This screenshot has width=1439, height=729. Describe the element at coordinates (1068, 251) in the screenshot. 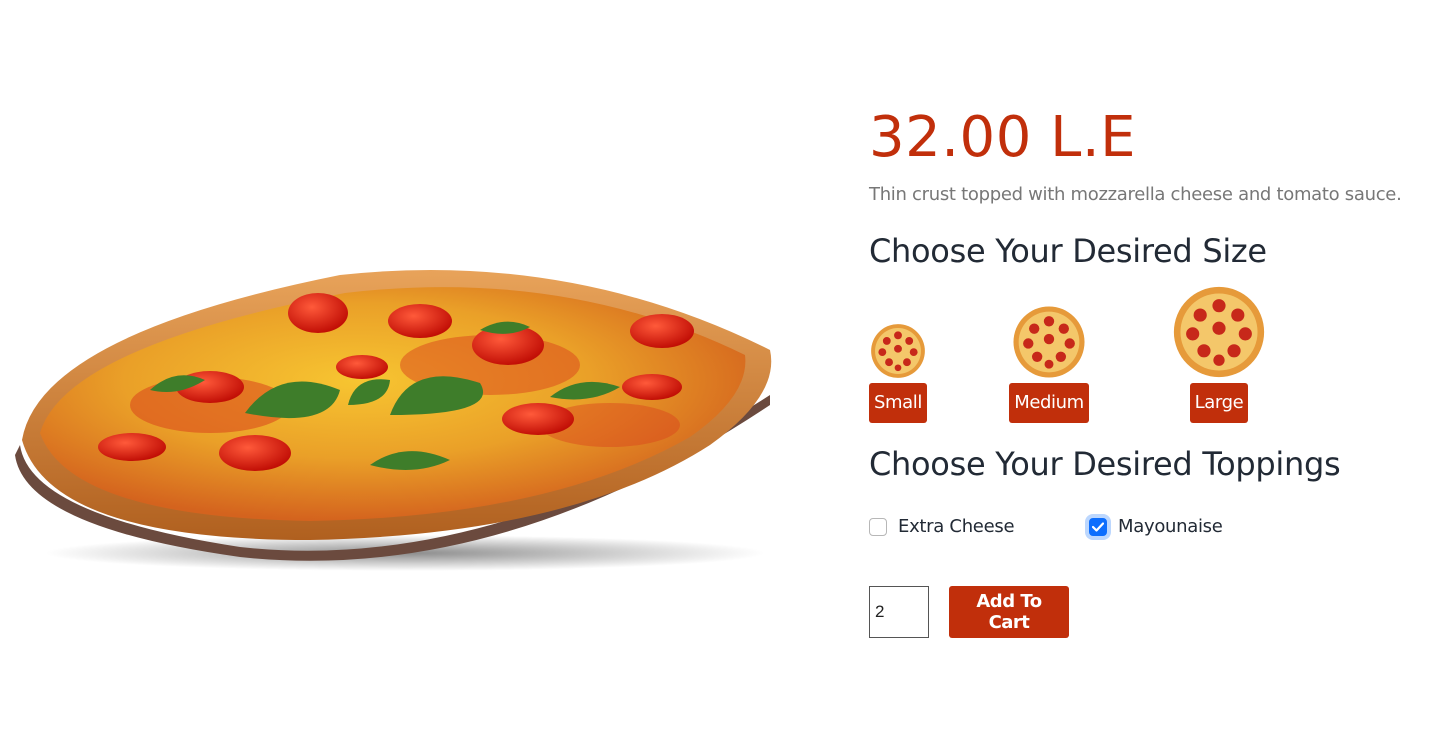

I see `size-heading: Choose Your Desired Size` at that location.